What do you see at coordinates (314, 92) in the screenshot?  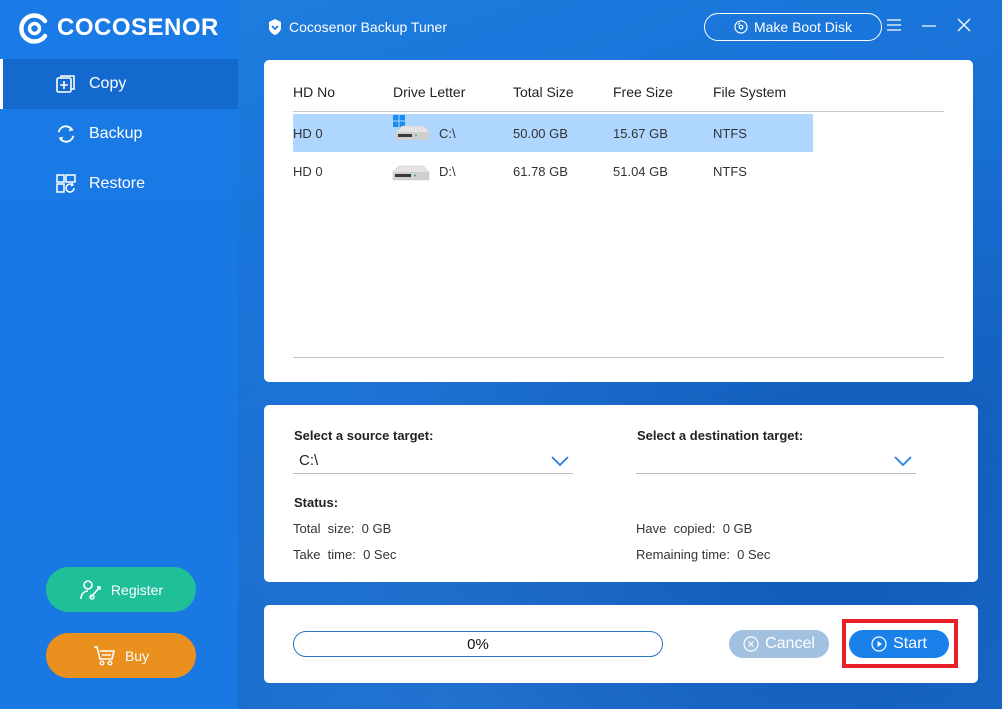 I see `column-header-hd-no: HD No` at bounding box center [314, 92].